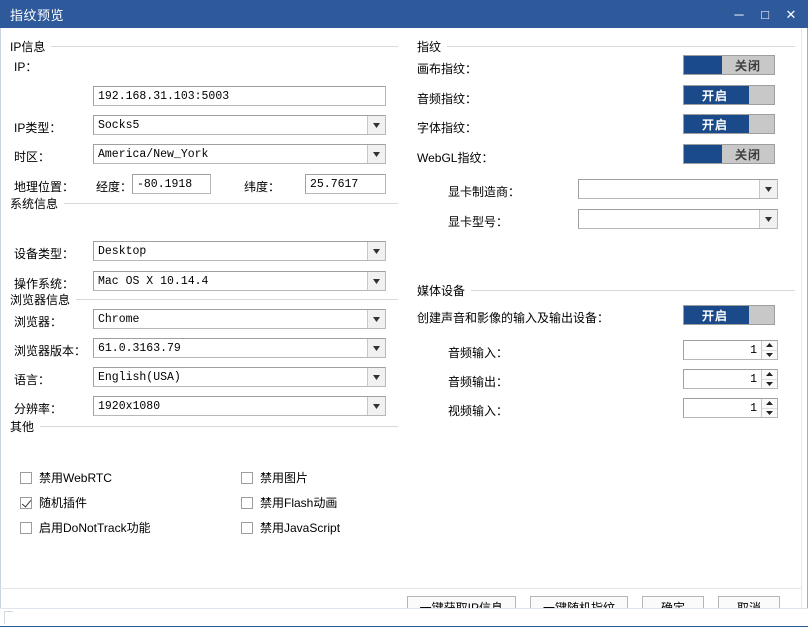 The width and height of the screenshot is (808, 627). I want to click on webgl-fingerprint-toggle: 关闭, so click(729, 154).